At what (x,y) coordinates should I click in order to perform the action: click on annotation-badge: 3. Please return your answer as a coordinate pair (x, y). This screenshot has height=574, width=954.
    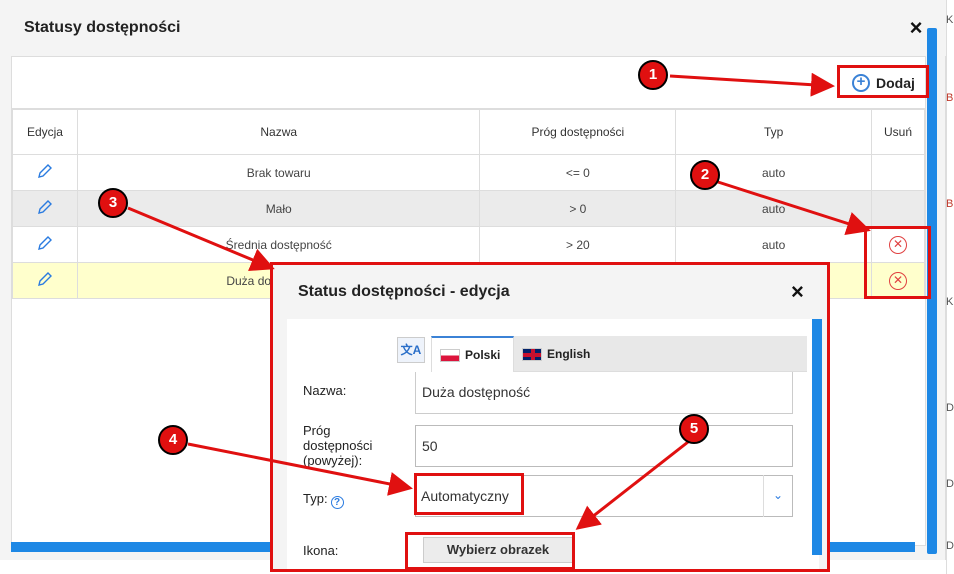
    Looking at the image, I should click on (113, 203).